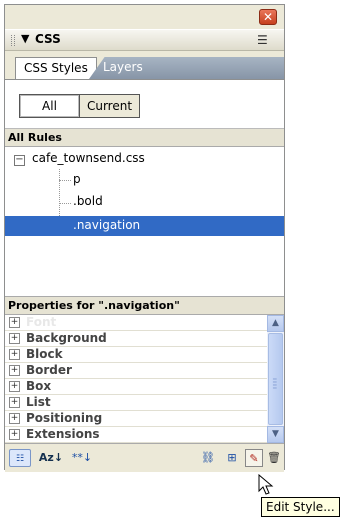 This screenshot has height=524, width=344. Describe the element at coordinates (63, 434) in the screenshot. I see `category-label: Extensions` at that location.